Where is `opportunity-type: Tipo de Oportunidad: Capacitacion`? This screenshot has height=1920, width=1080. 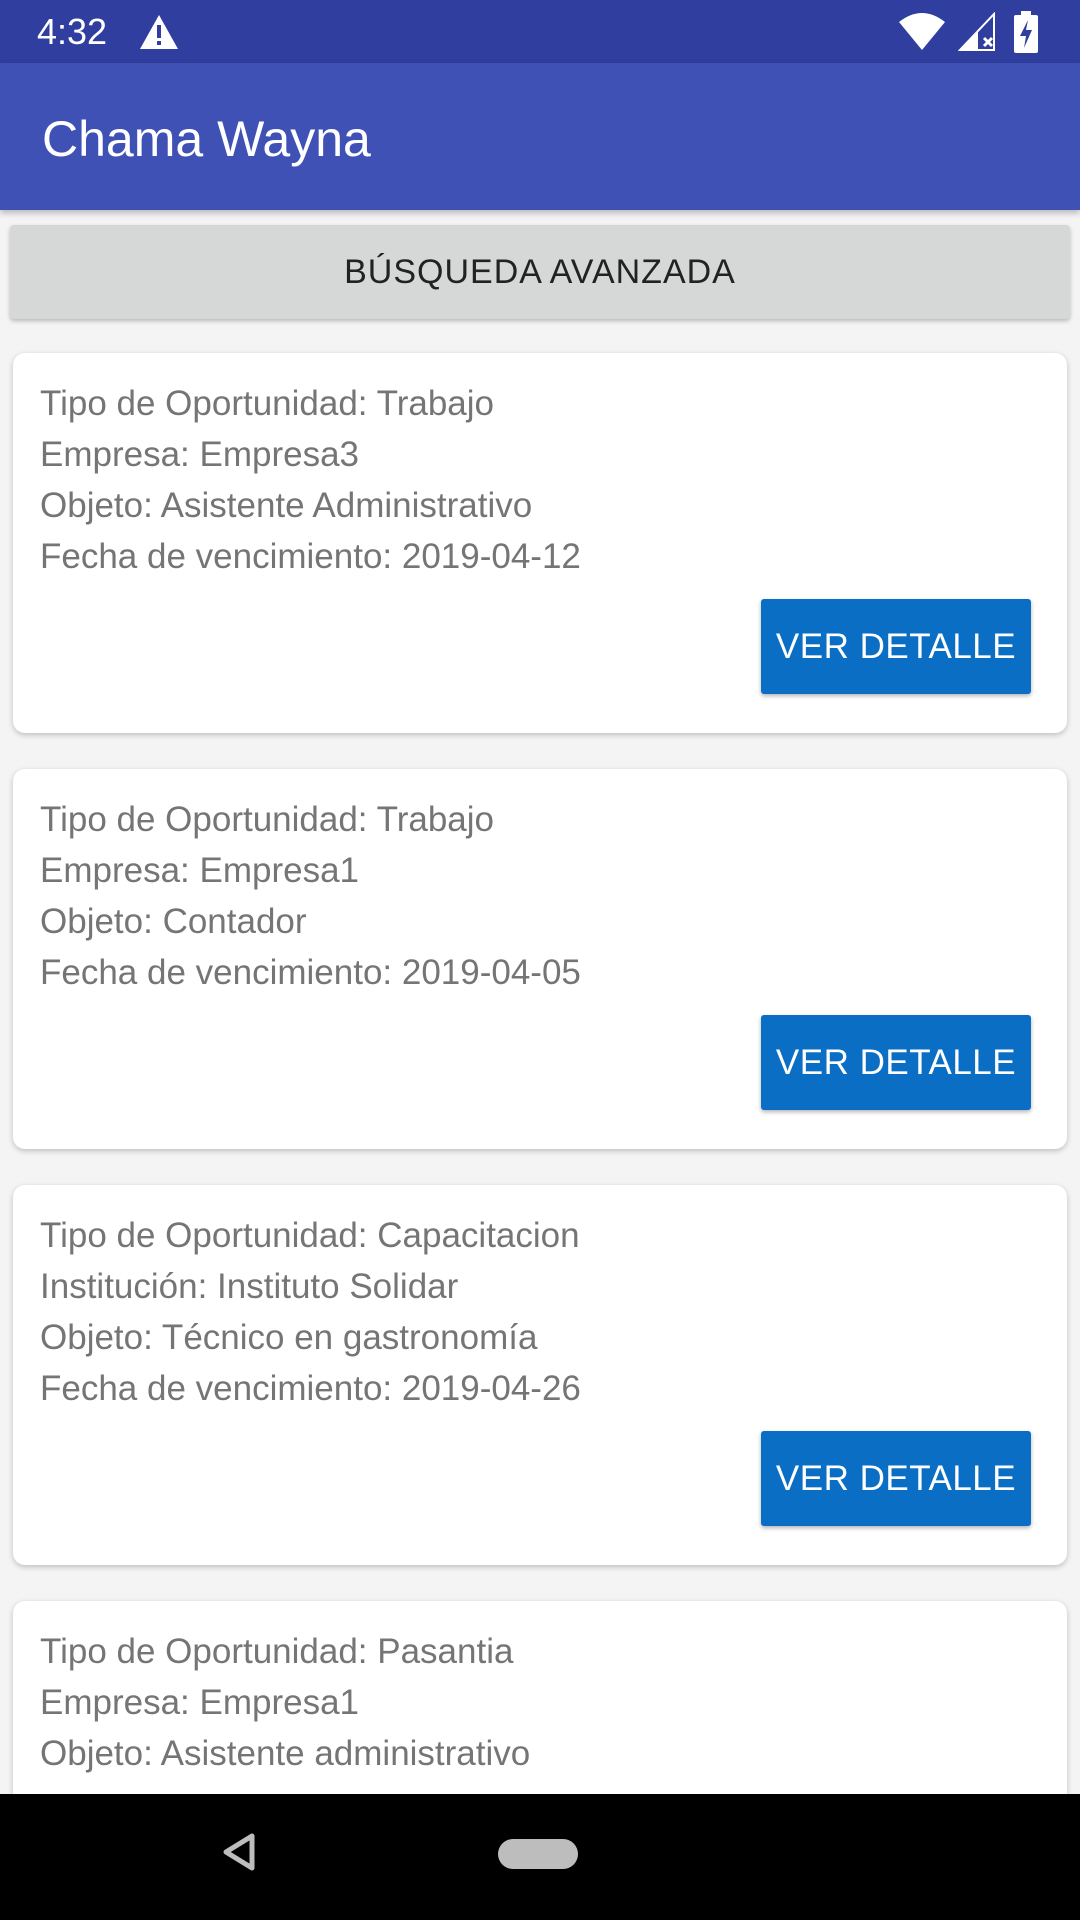
opportunity-type: Tipo de Oportunidad: Capacitacion is located at coordinates (310, 1235).